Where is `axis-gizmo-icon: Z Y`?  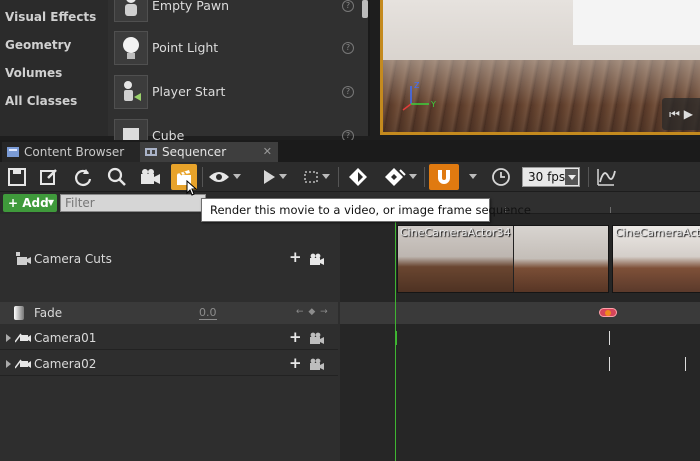
axis-gizmo-icon: Z Y is located at coordinates (419, 96).